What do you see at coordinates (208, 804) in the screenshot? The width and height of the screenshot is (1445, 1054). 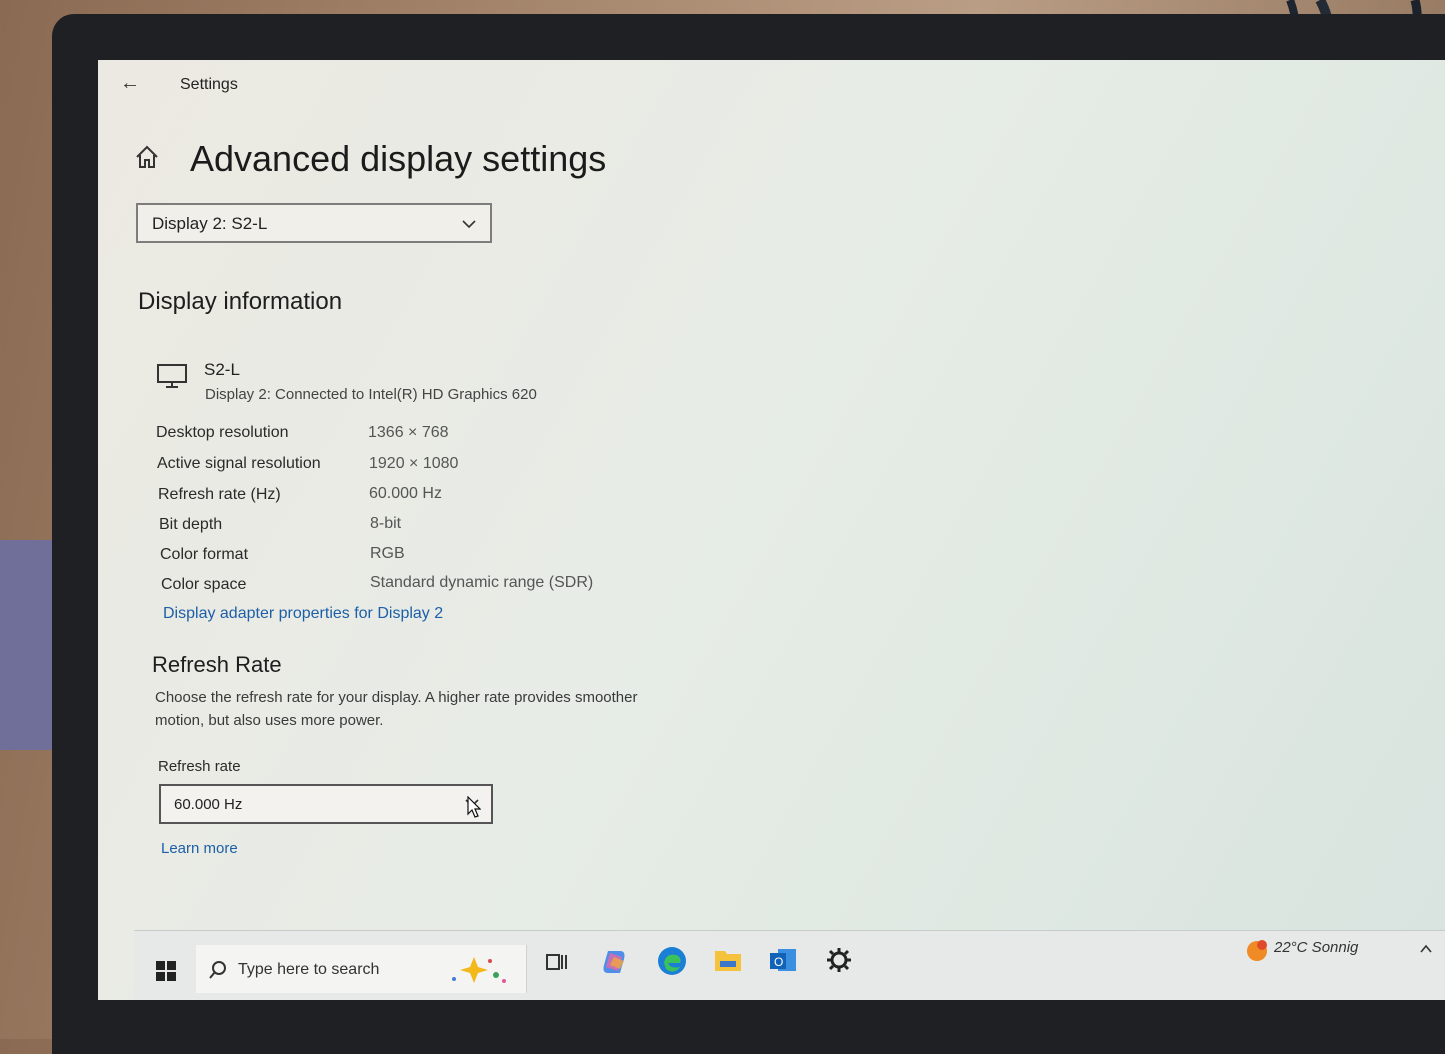 I see `refresh-rate-value: 60.000 Hz` at bounding box center [208, 804].